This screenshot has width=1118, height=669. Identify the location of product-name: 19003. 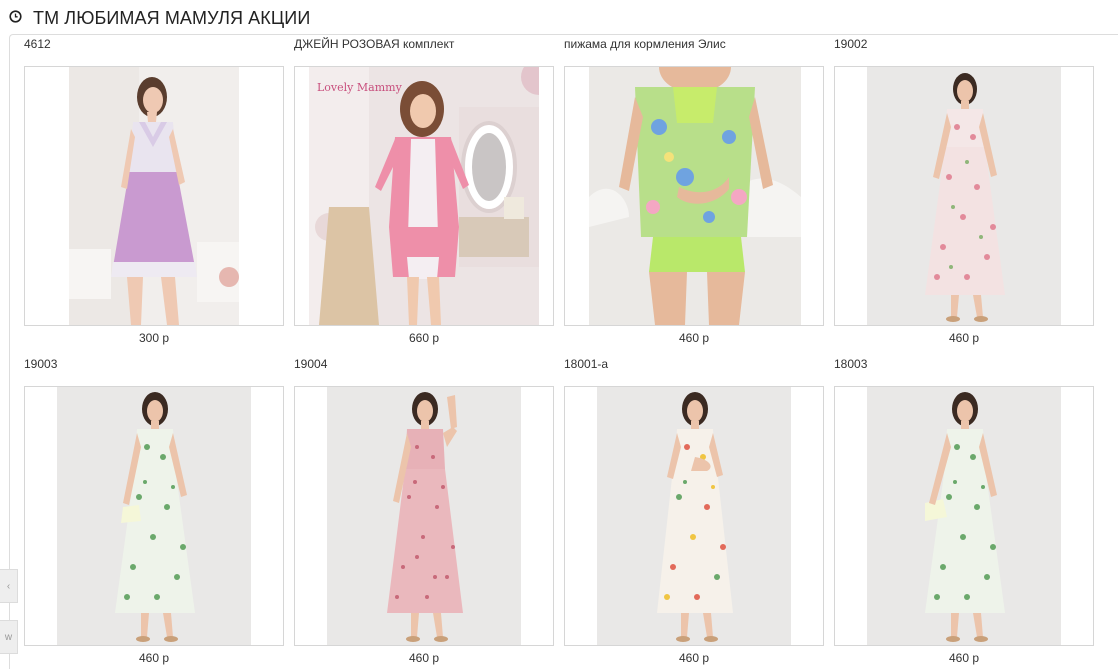
(40, 364).